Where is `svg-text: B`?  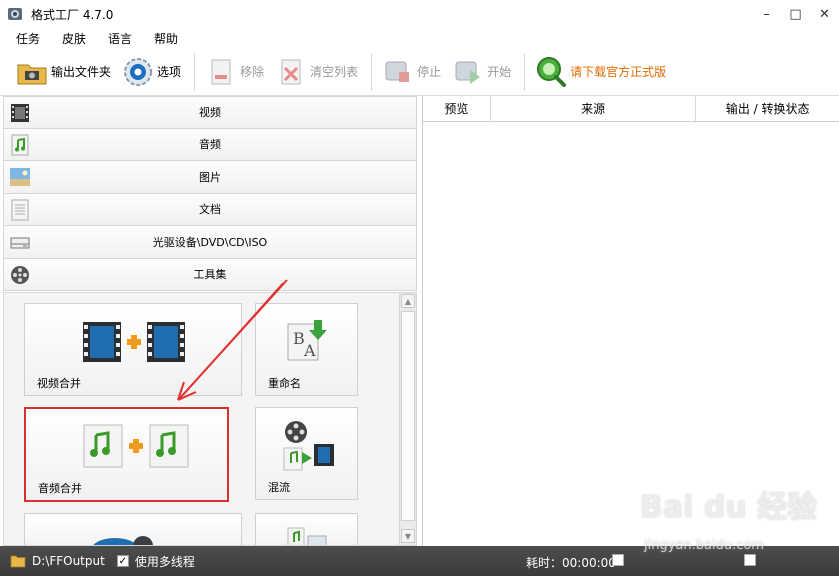 svg-text: B is located at coordinates (299, 338).